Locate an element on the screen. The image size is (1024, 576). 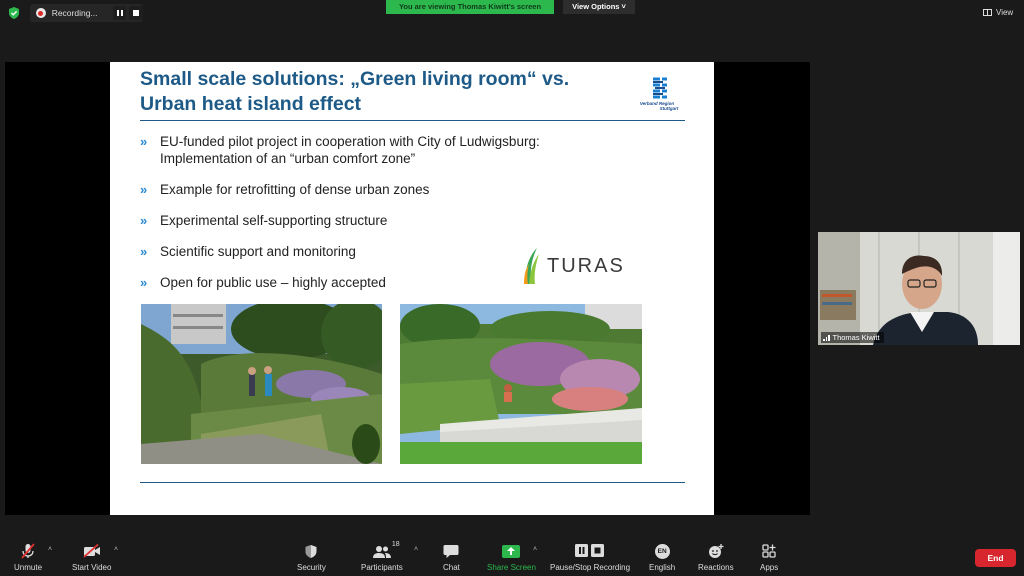
participant-name-label: Thomas Kiwitt is located at coordinates (852, 337).